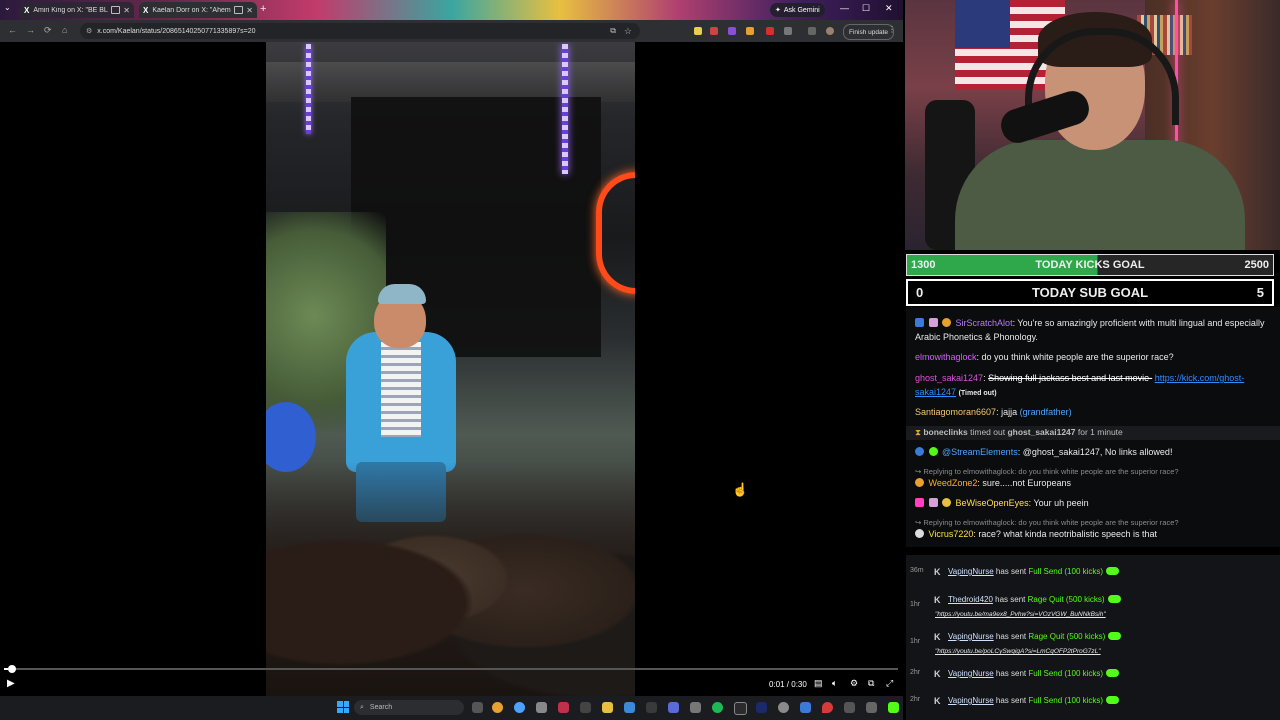 Image resolution: width=1280 pixels, height=720 pixels. What do you see at coordinates (844, 8) in the screenshot?
I see `minimize-button: —` at bounding box center [844, 8].